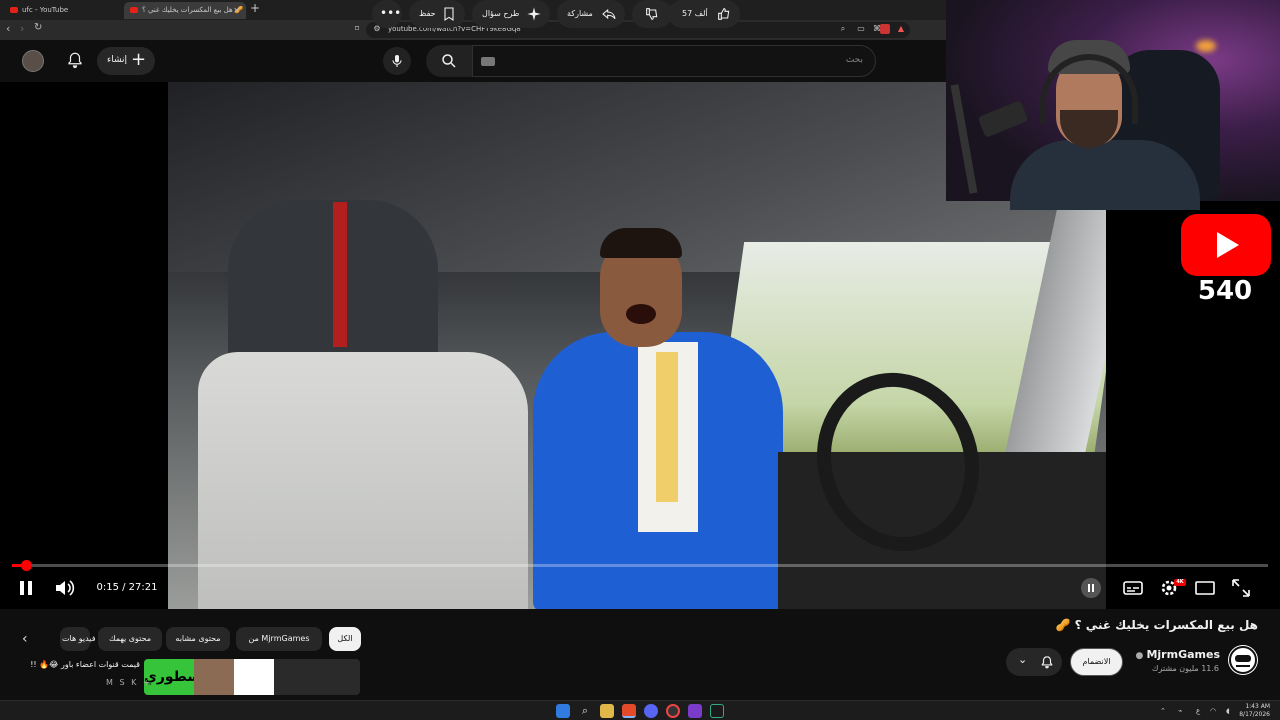 Image resolution: width=1280 pixels, height=720 pixels. I want to click on dislike-icon, so click(652, 14).